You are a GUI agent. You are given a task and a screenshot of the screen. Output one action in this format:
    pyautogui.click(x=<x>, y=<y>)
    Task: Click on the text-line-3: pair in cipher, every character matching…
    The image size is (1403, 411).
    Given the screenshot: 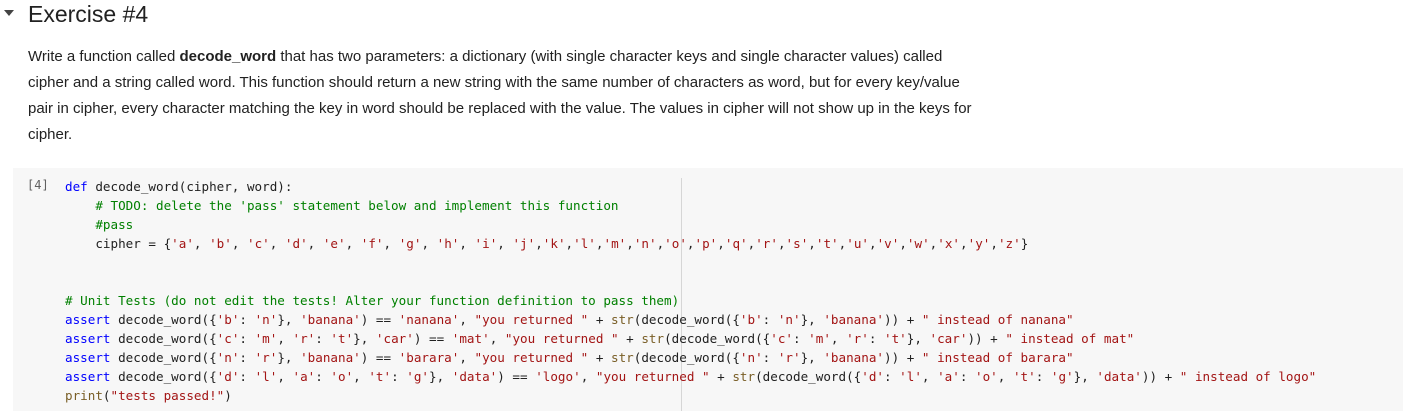 What is the action you would take?
    pyautogui.click(x=500, y=108)
    